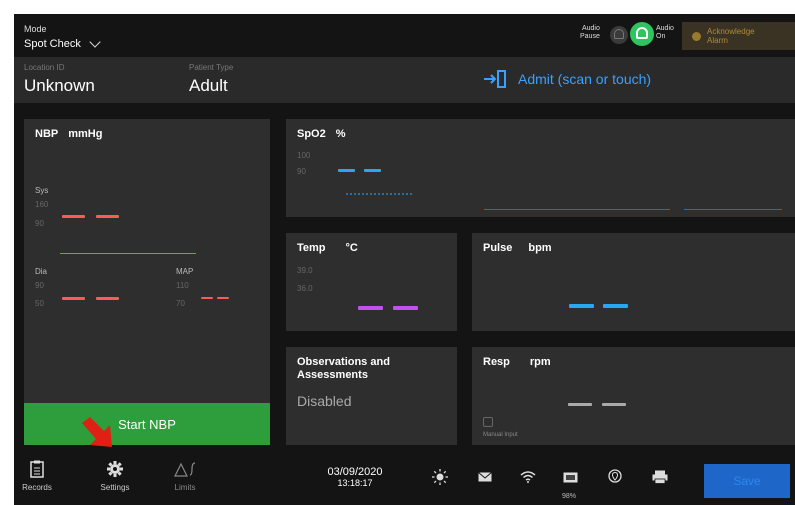 The height and width of the screenshot is (505, 795). I want to click on bell-icon, so click(642, 33).